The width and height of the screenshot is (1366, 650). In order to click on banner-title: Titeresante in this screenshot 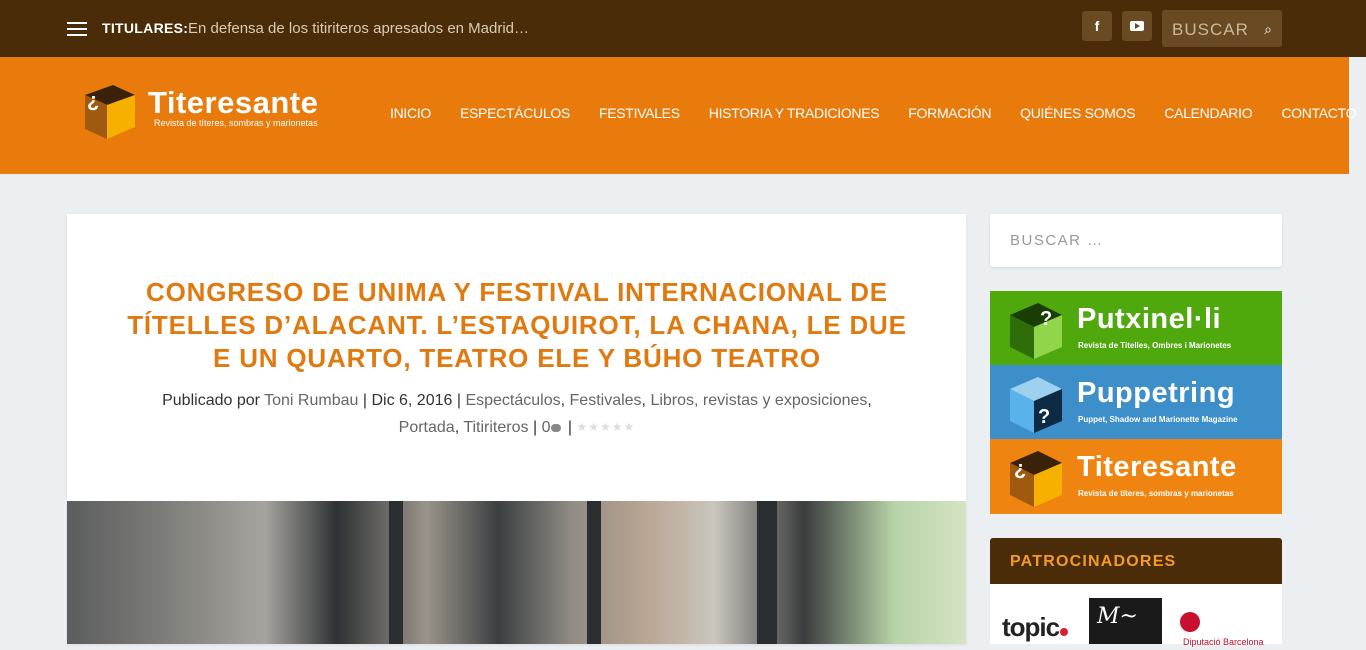, I will do `click(1157, 467)`.